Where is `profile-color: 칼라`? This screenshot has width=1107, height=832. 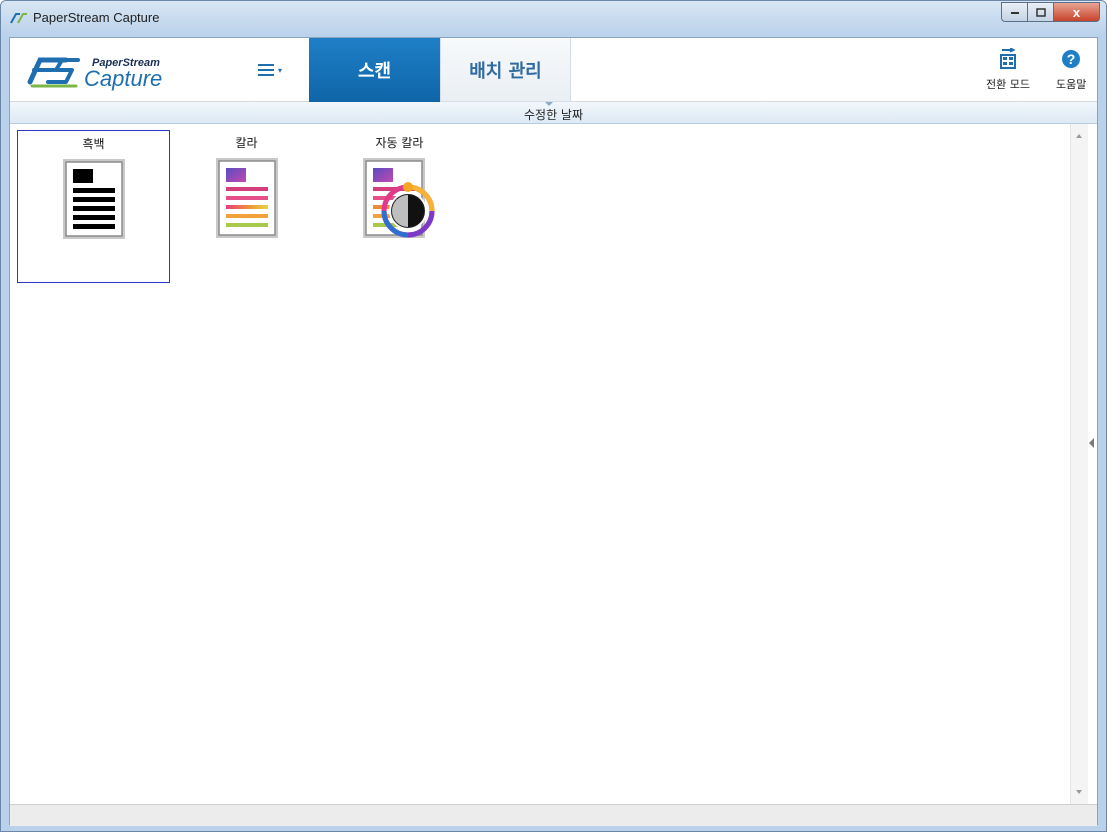 profile-color: 칼라 is located at coordinates (246, 206).